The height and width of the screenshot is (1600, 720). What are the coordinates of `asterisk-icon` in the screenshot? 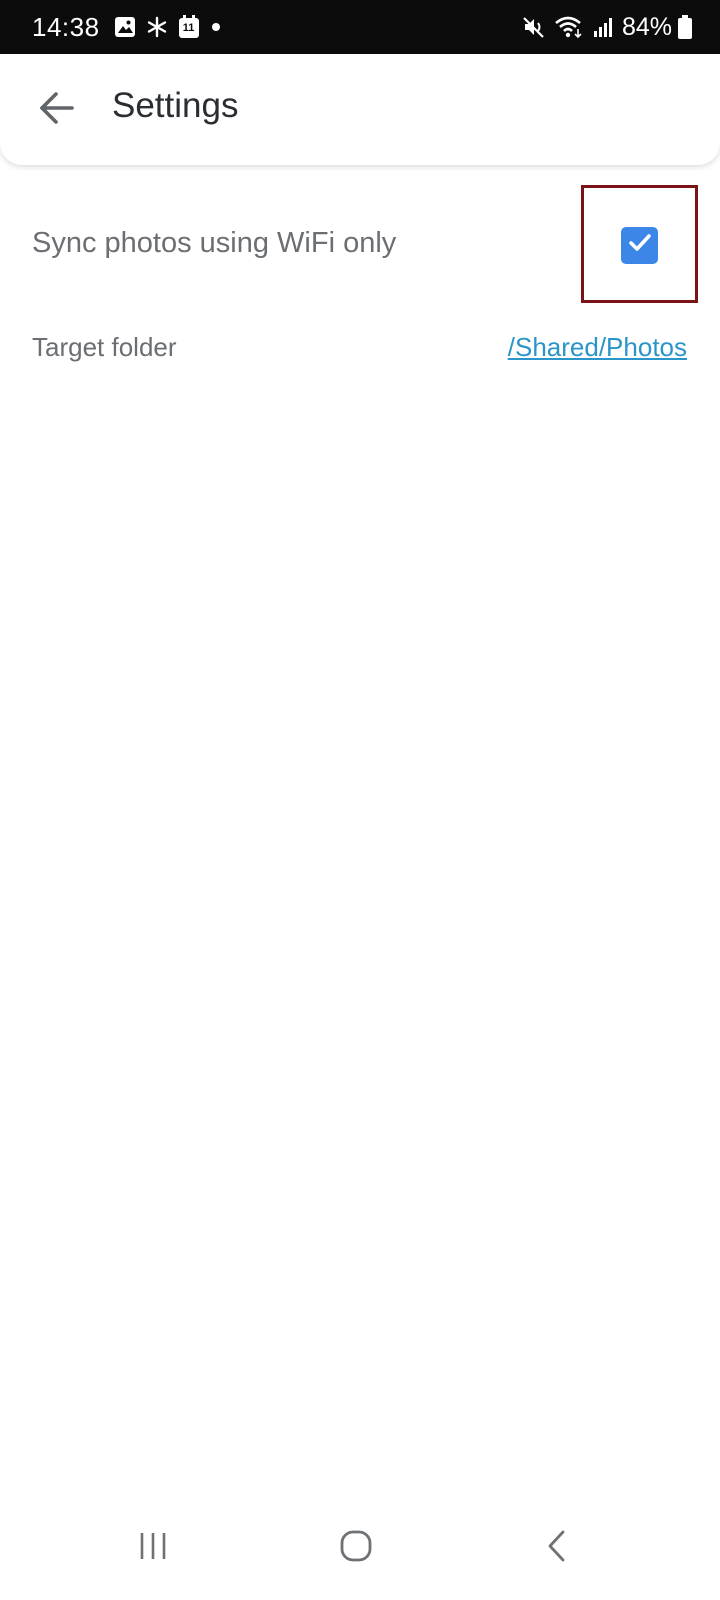 It's located at (157, 27).